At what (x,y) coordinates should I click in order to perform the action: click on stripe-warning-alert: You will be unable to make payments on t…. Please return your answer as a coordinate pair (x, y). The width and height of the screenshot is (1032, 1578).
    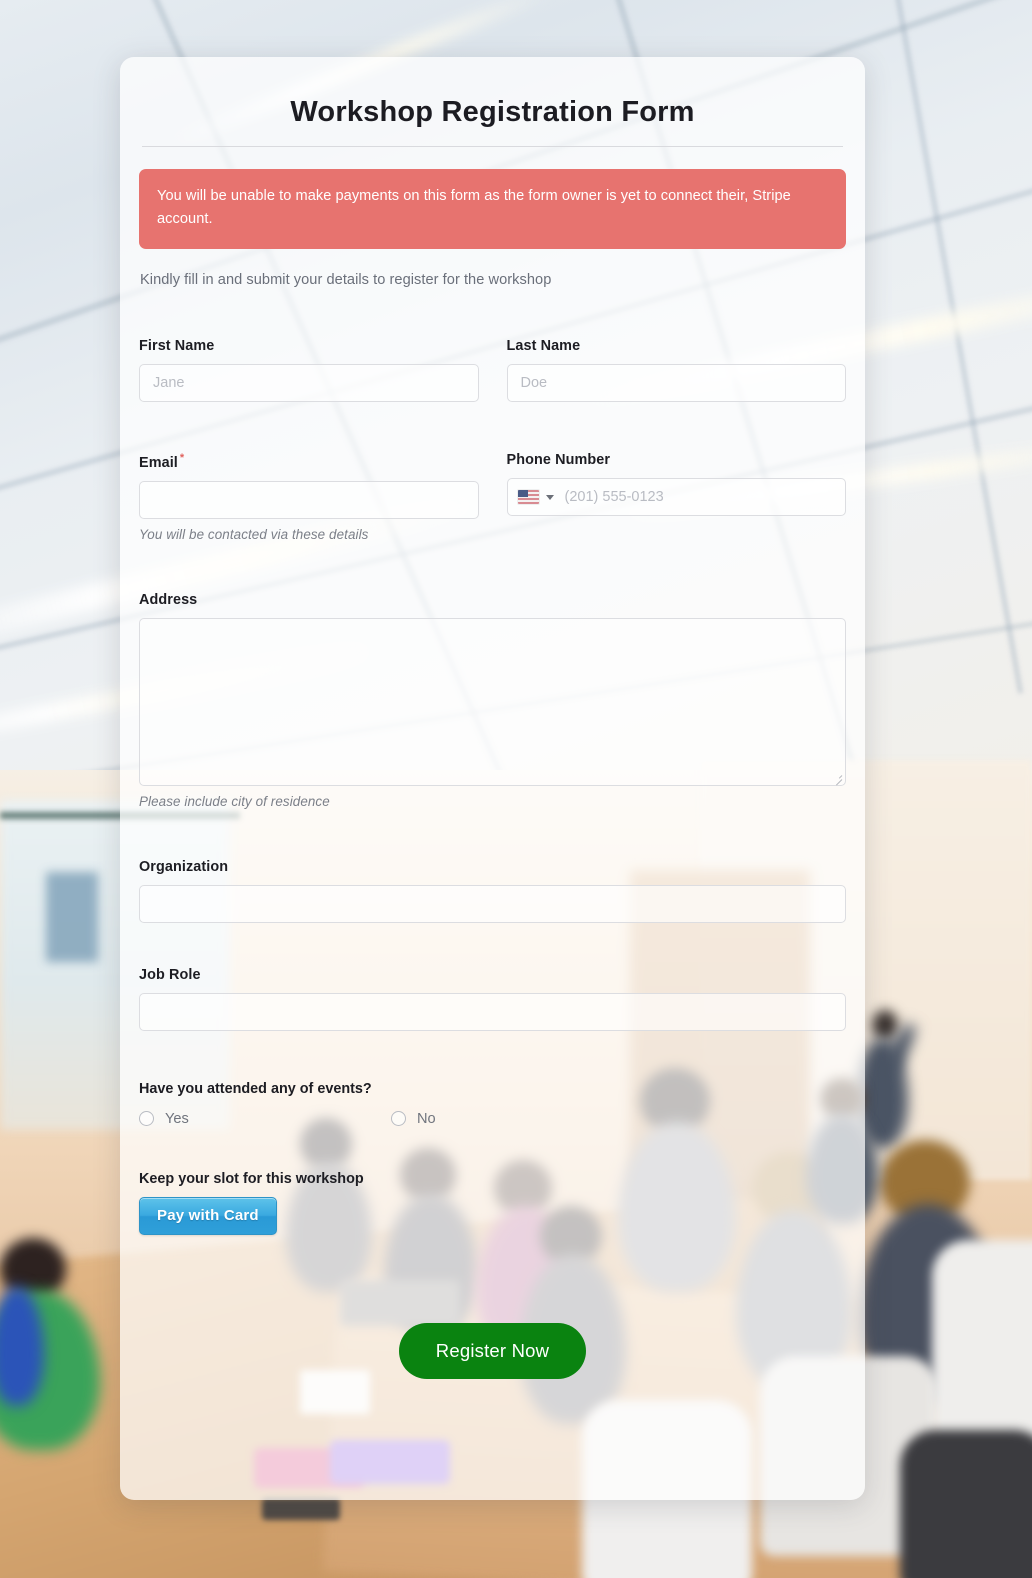
    Looking at the image, I should click on (492, 209).